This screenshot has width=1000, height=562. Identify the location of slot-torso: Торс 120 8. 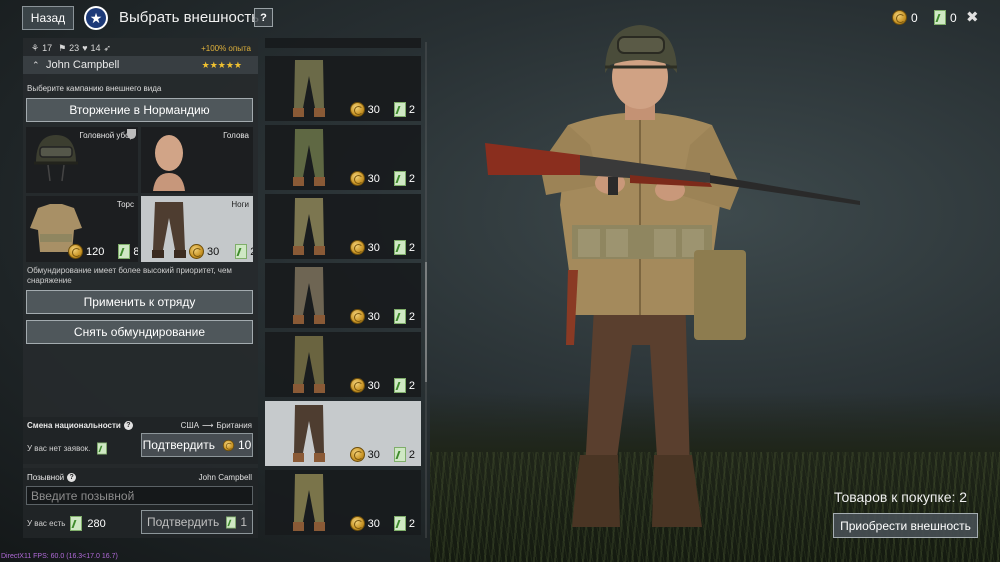
(82, 229).